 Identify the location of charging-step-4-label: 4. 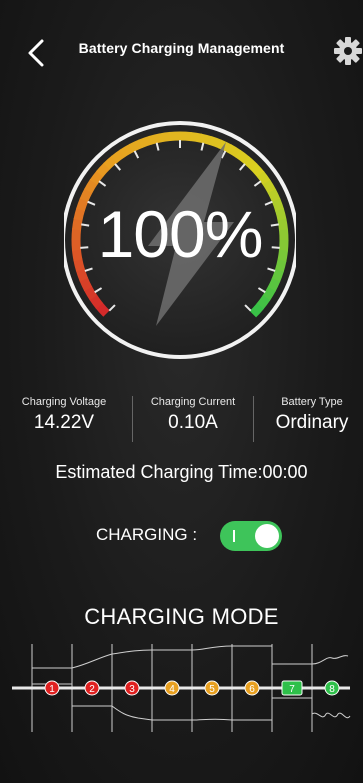
(172, 689).